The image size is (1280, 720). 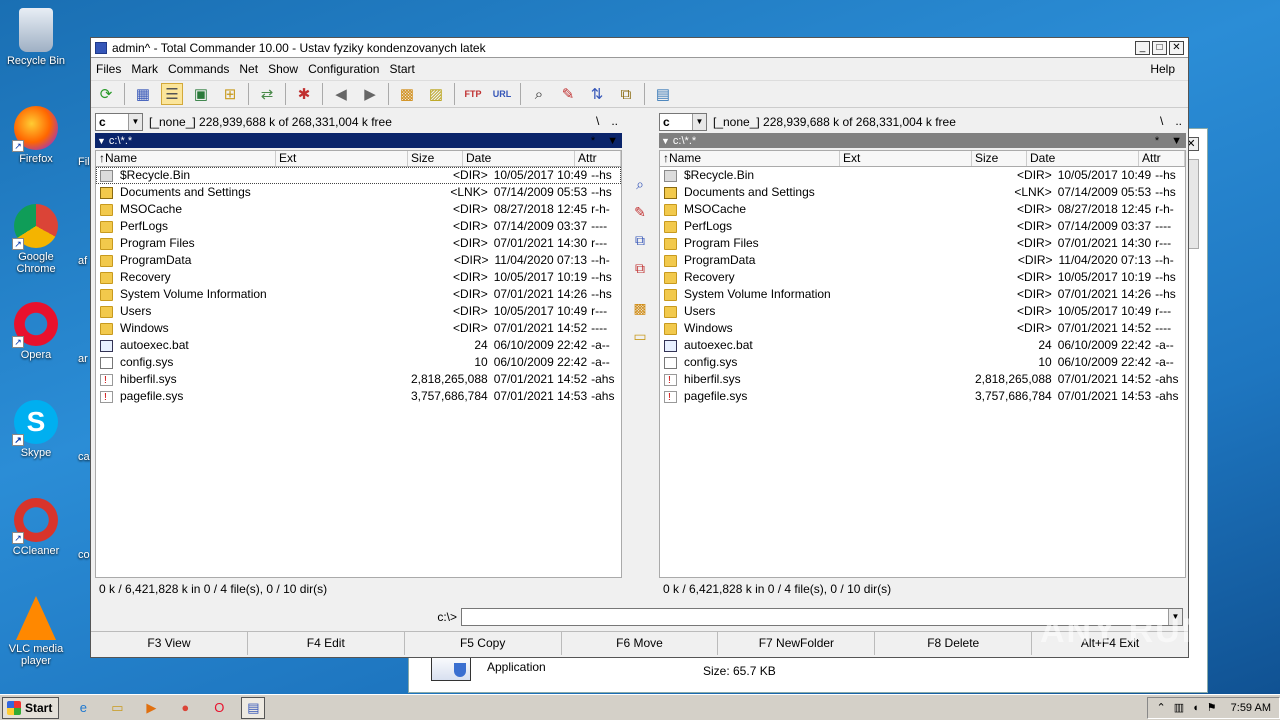 I want to click on menu-show: Show, so click(x=283, y=69).